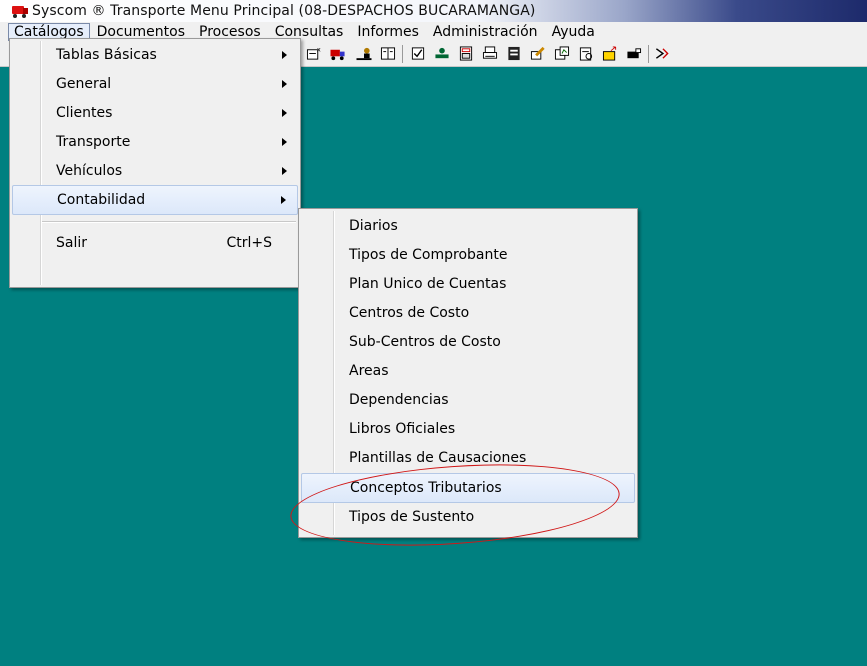 This screenshot has height=666, width=867. I want to click on menu-ayuda: Ayuda, so click(573, 32).